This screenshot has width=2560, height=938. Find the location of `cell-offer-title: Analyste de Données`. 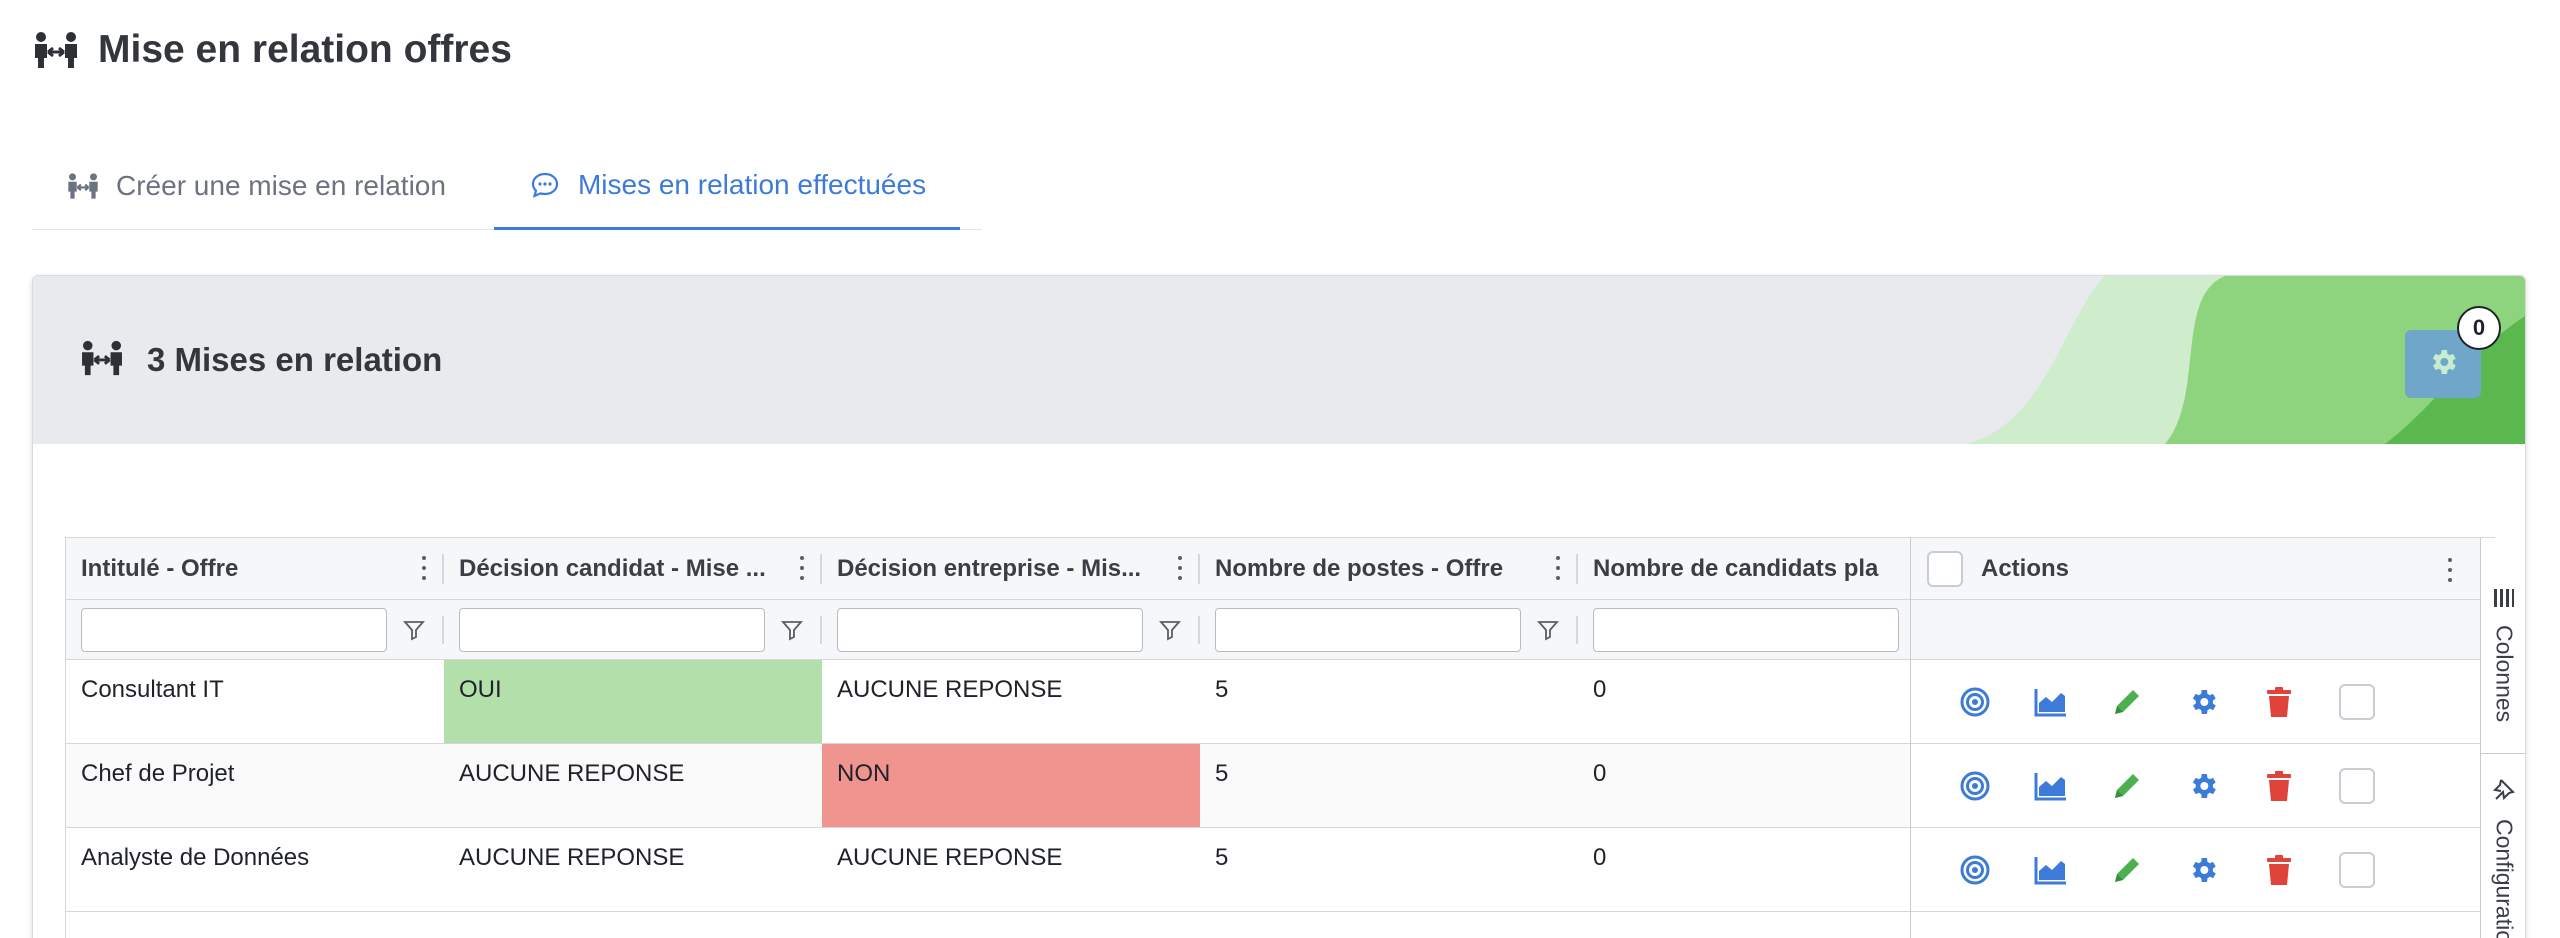

cell-offer-title: Analyste de Données is located at coordinates (195, 857).